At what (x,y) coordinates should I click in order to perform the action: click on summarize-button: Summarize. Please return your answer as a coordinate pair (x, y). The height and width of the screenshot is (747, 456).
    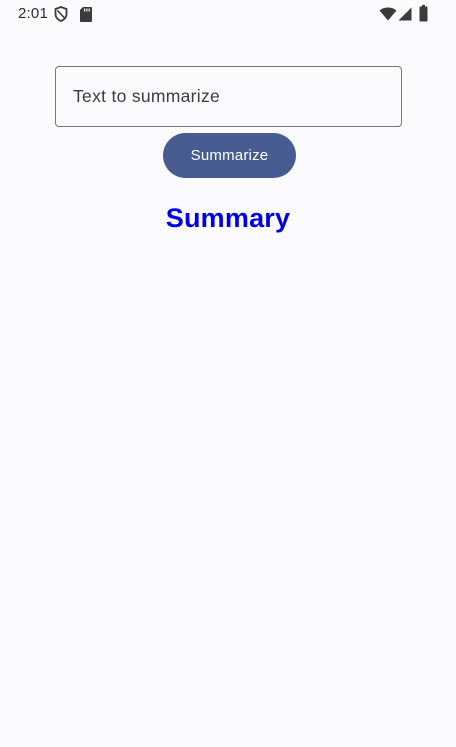
    Looking at the image, I should click on (229, 155).